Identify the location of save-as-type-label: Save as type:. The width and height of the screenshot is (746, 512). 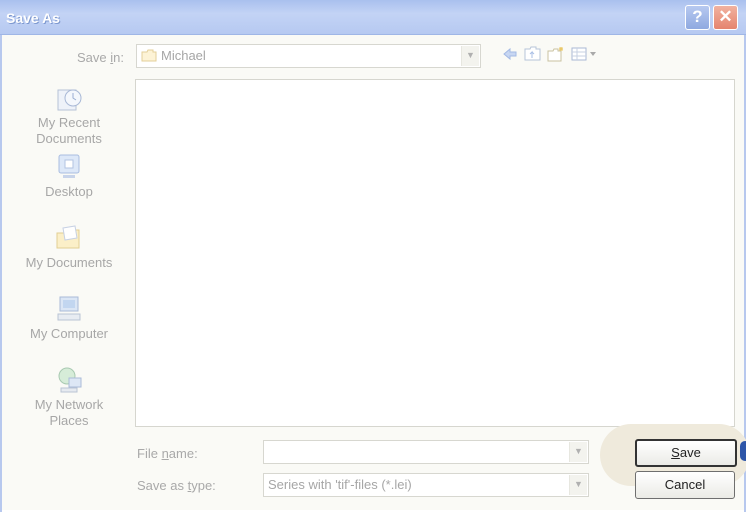
(176, 485).